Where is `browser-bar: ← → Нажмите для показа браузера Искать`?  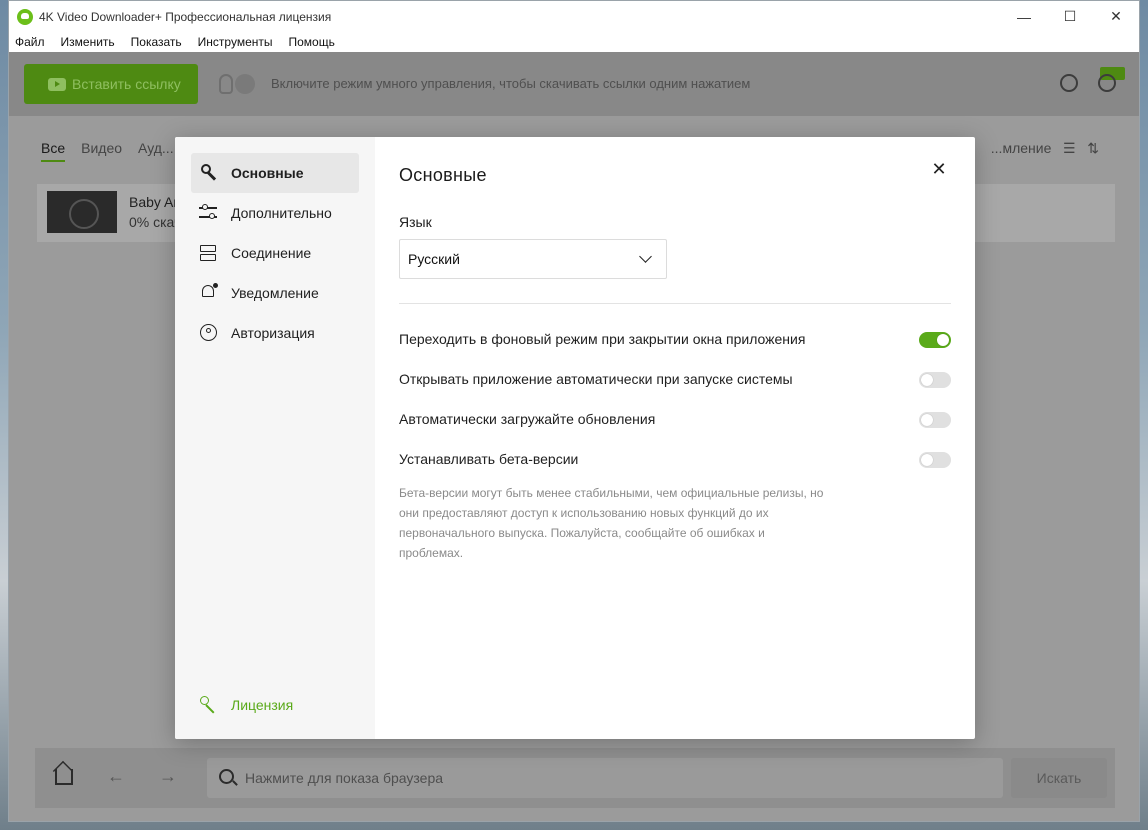 browser-bar: ← → Нажмите для показа браузера Искать is located at coordinates (575, 778).